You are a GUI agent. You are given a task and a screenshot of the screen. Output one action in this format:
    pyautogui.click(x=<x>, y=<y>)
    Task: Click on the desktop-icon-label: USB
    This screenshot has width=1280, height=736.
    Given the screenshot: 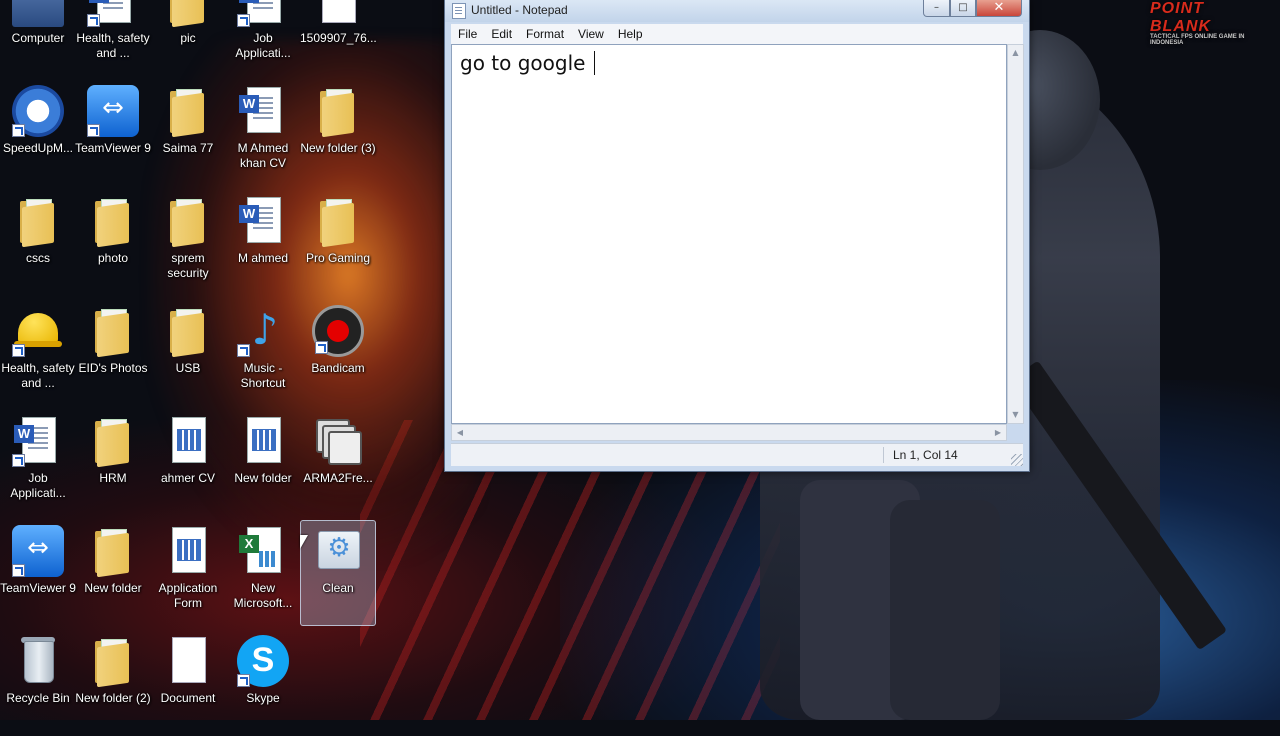 What is the action you would take?
    pyautogui.click(x=188, y=368)
    